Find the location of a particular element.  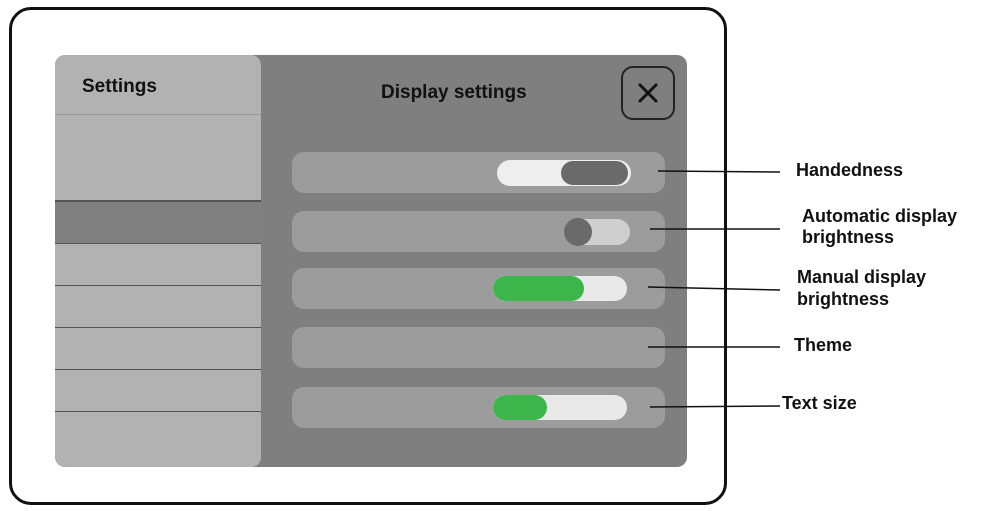

text-size-callout-line is located at coordinates (715, 406).